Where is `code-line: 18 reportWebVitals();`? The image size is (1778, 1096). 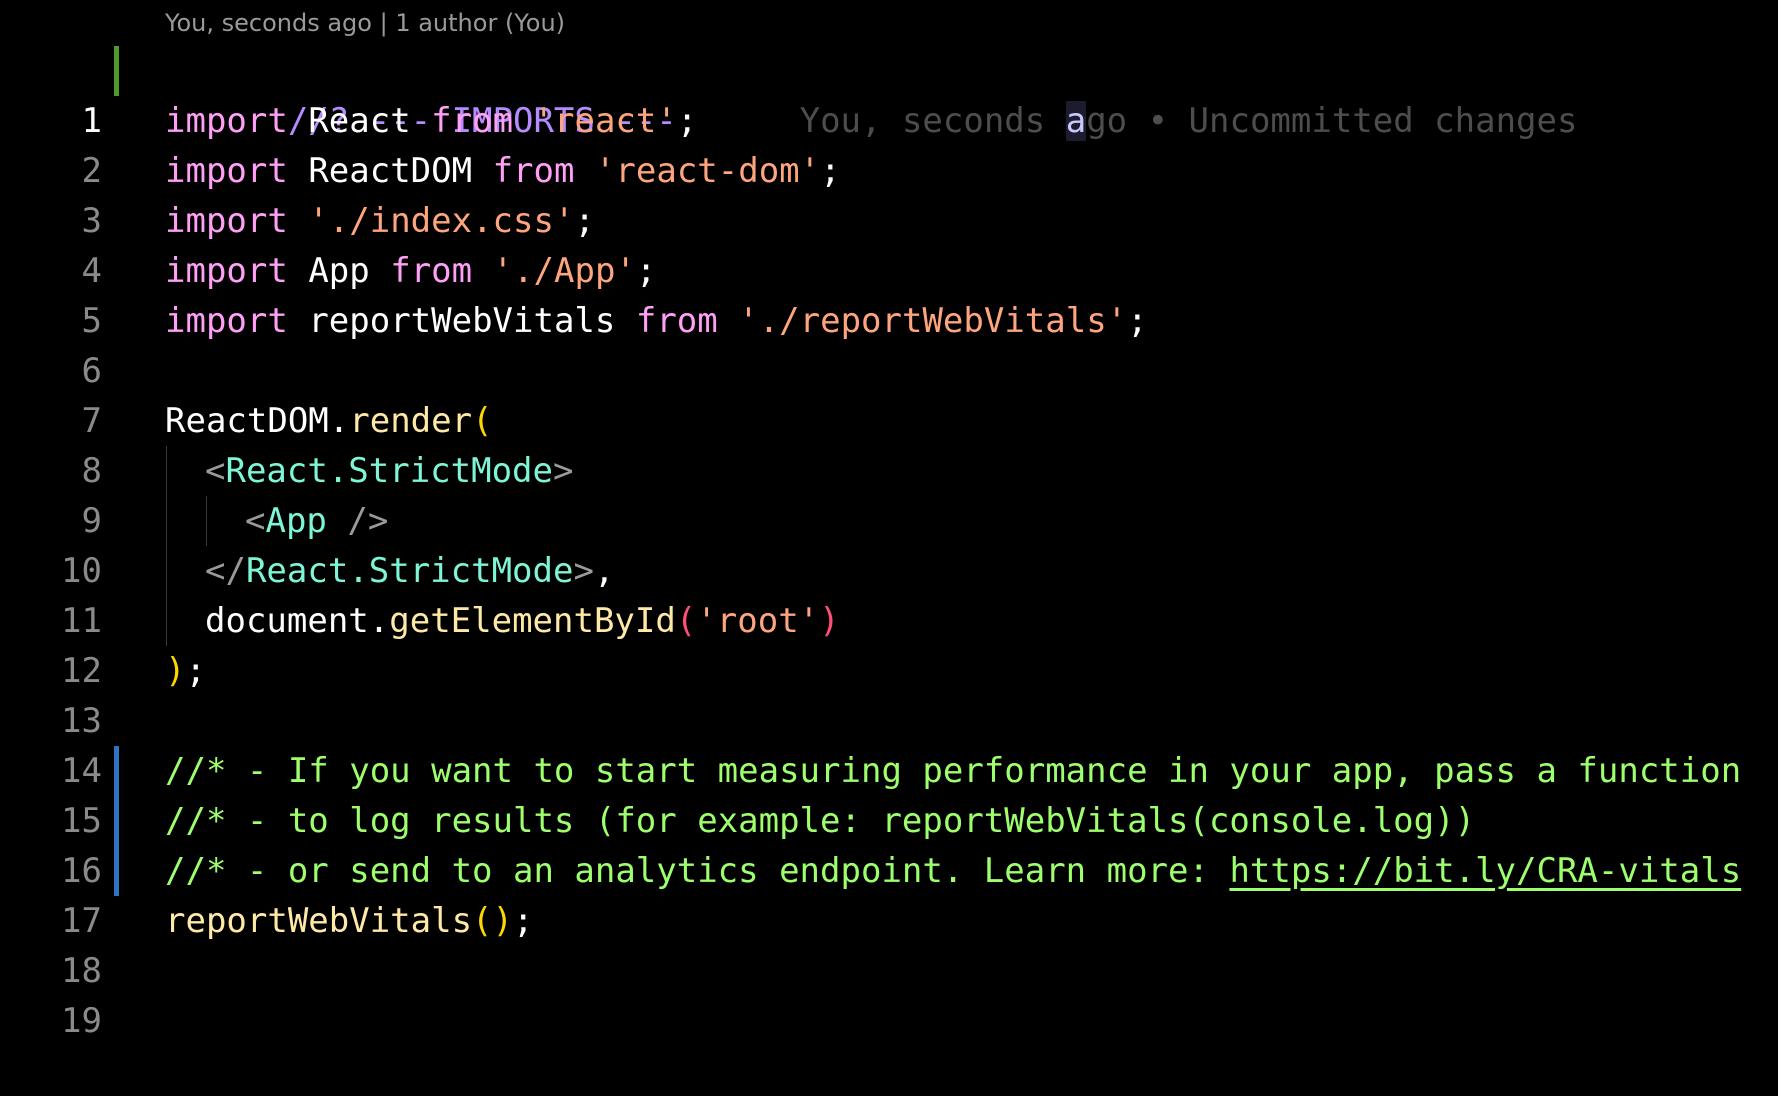 code-line: 18 reportWebVitals(); is located at coordinates (889, 943).